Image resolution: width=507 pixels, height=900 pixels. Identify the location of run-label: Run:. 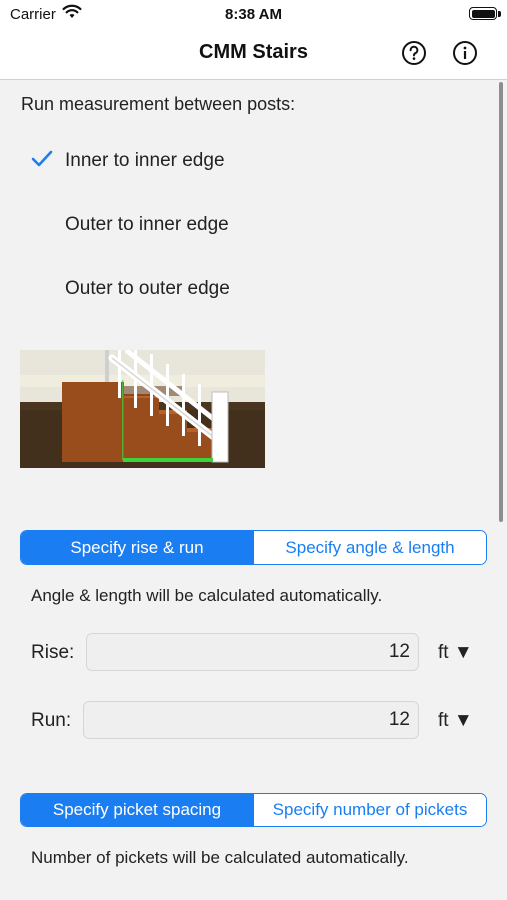
(51, 720).